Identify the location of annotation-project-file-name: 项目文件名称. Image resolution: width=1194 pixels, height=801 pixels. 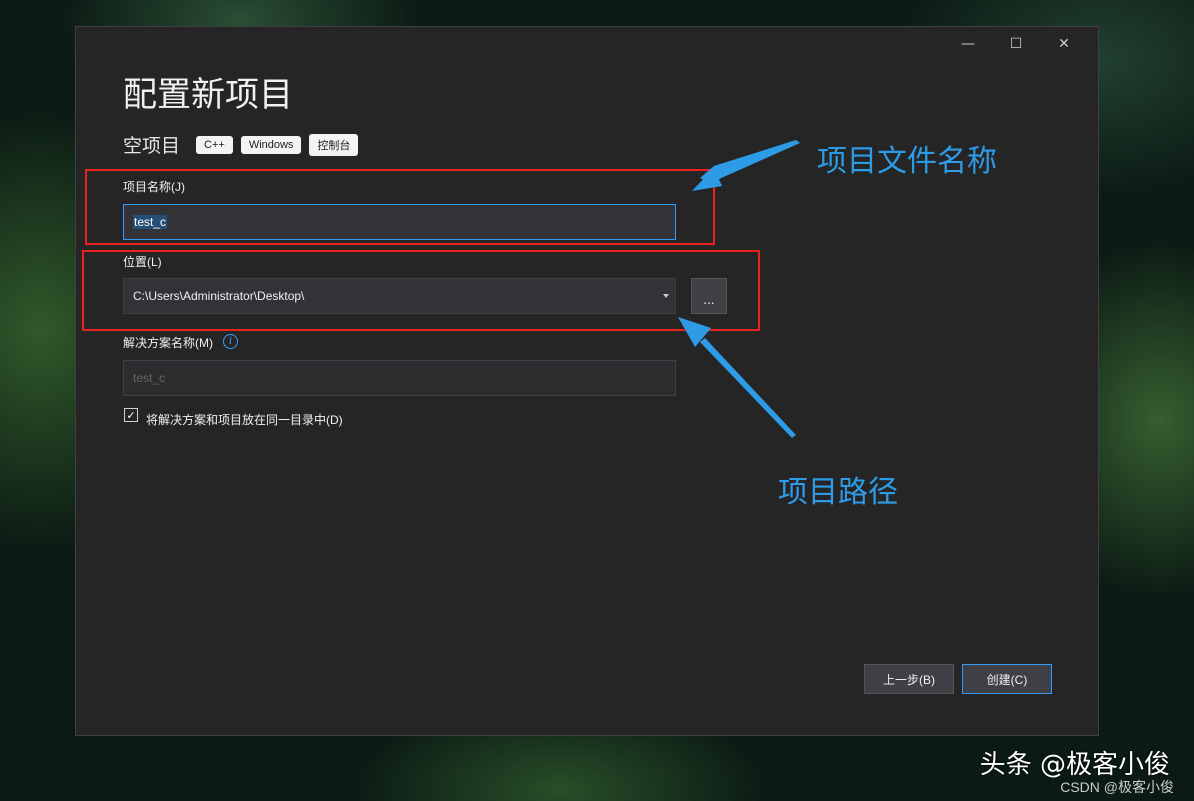
(907, 161).